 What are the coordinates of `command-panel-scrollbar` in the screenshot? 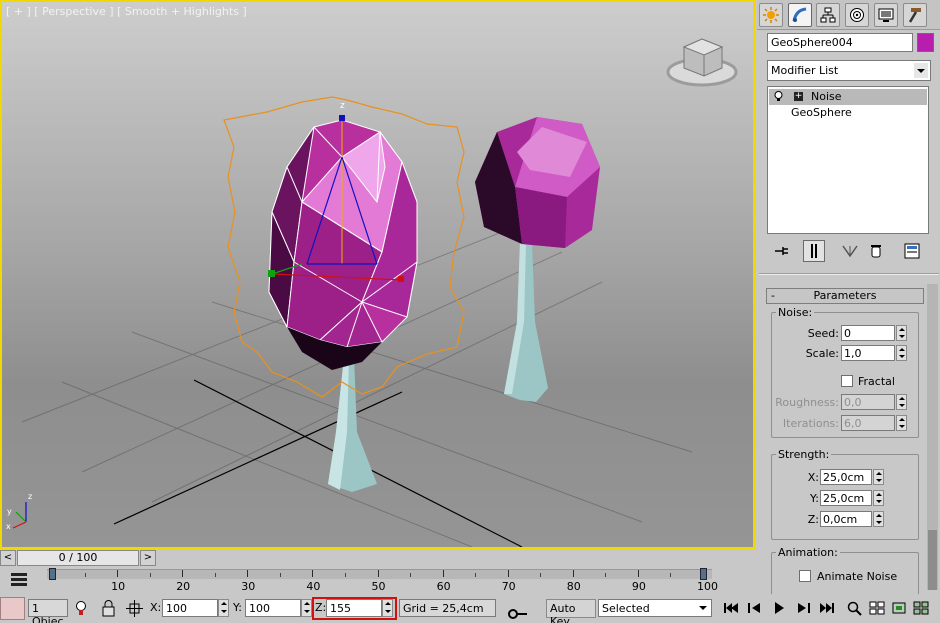 It's located at (932, 437).